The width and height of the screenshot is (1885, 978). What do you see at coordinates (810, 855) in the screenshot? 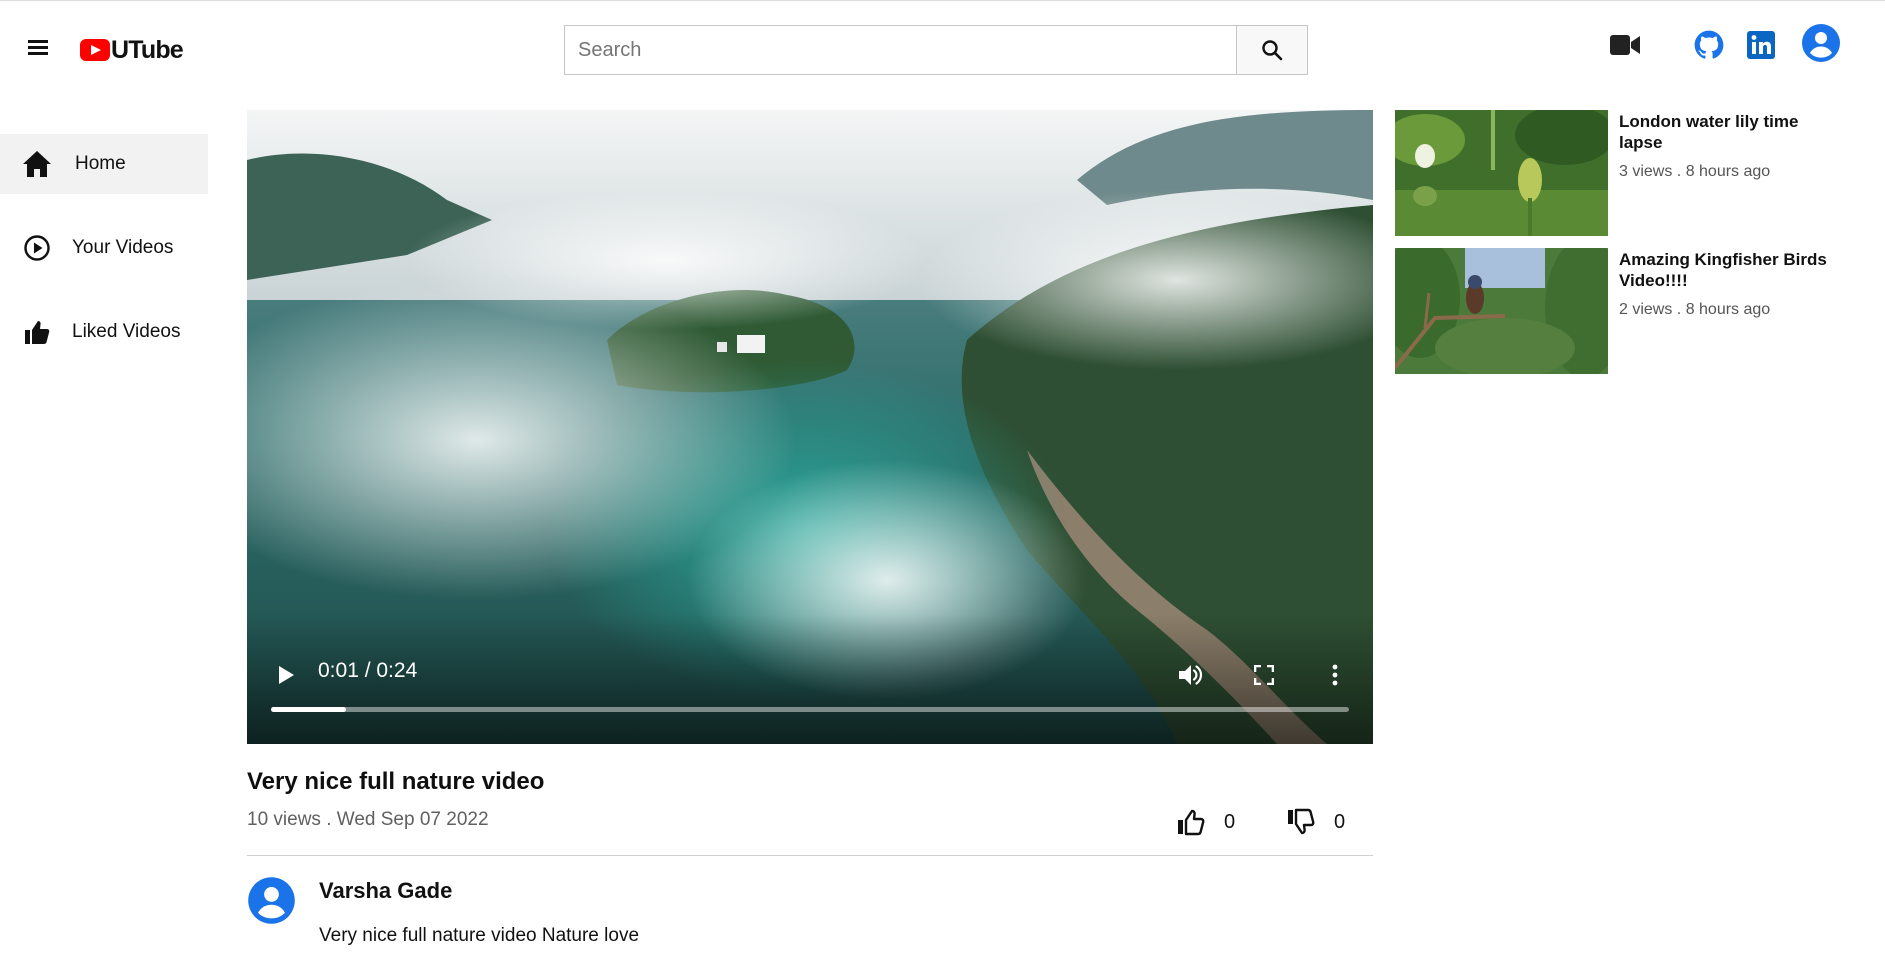
I see `divider` at bounding box center [810, 855].